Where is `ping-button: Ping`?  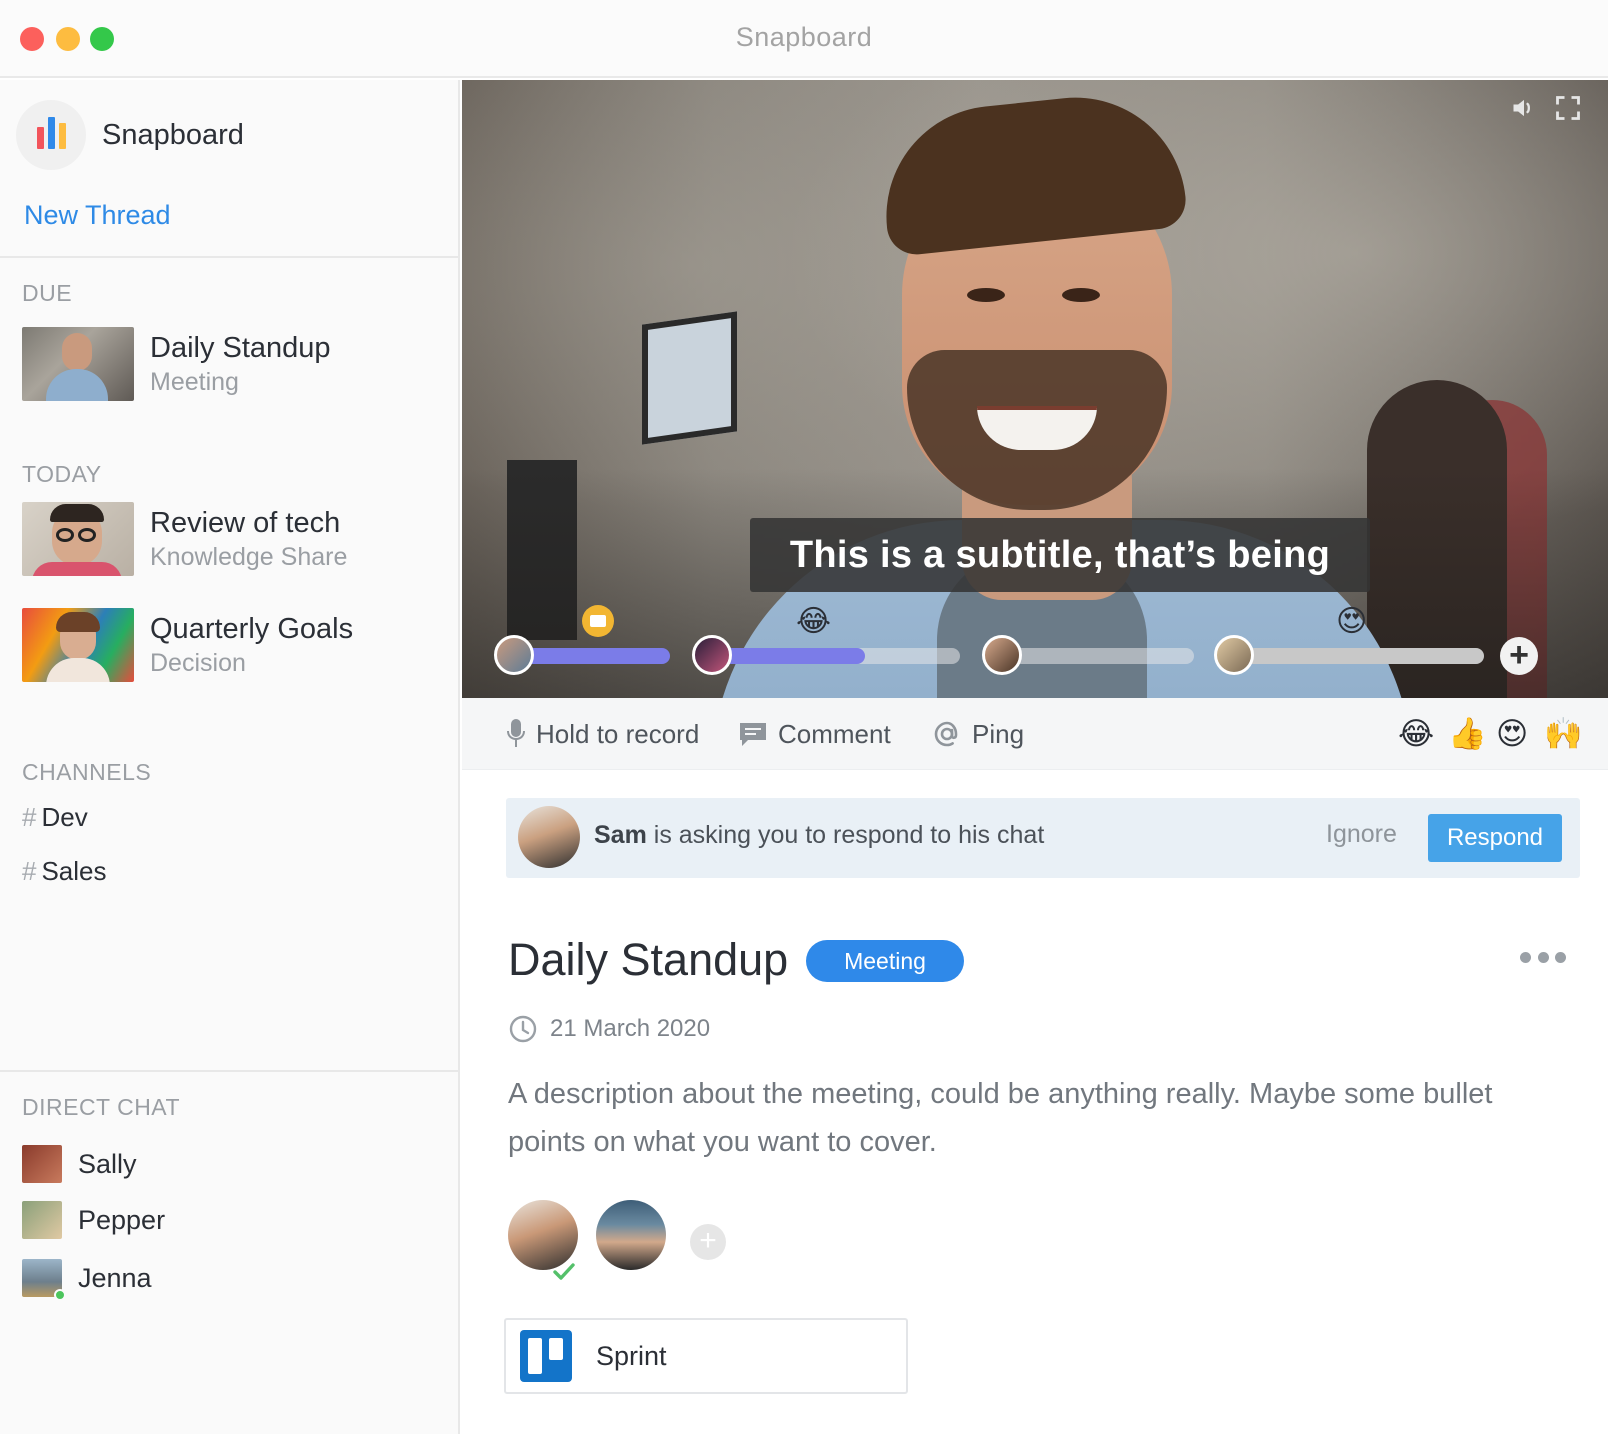
ping-button: Ping is located at coordinates (978, 734).